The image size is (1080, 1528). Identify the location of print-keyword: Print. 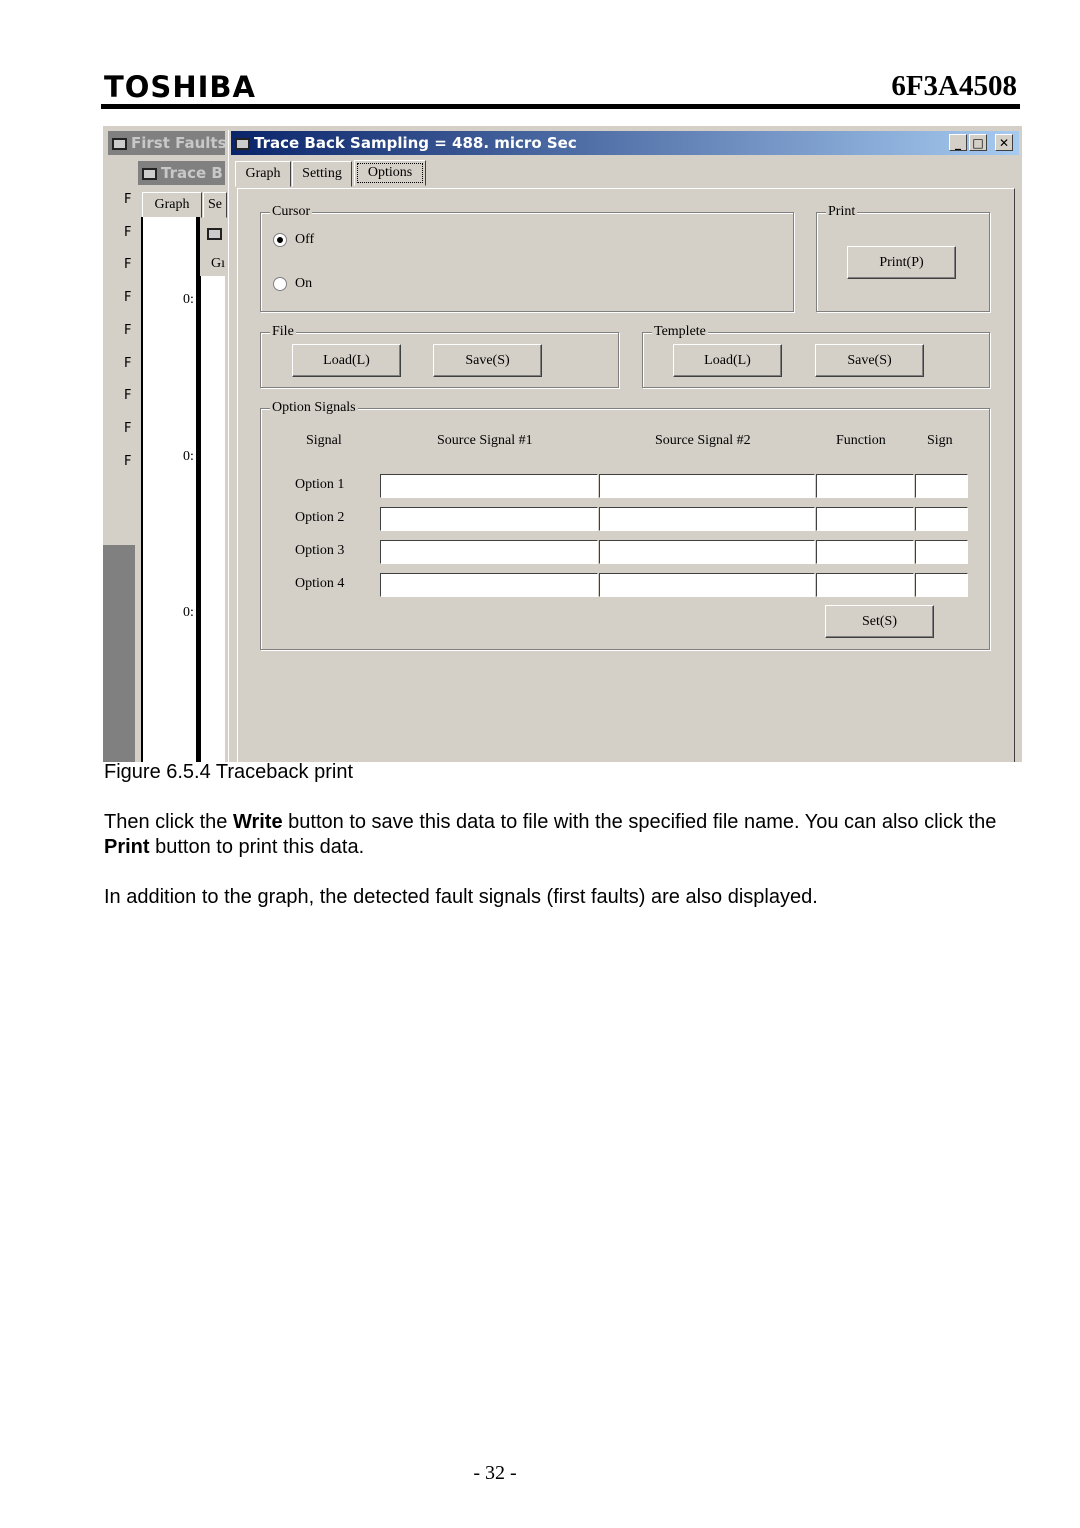
(127, 847).